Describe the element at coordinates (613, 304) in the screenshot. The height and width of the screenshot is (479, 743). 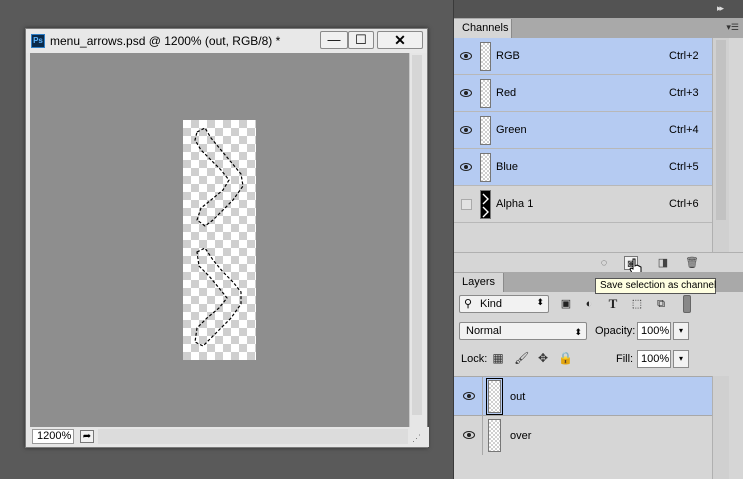
I see `type-layer-filter-icon: T` at that location.